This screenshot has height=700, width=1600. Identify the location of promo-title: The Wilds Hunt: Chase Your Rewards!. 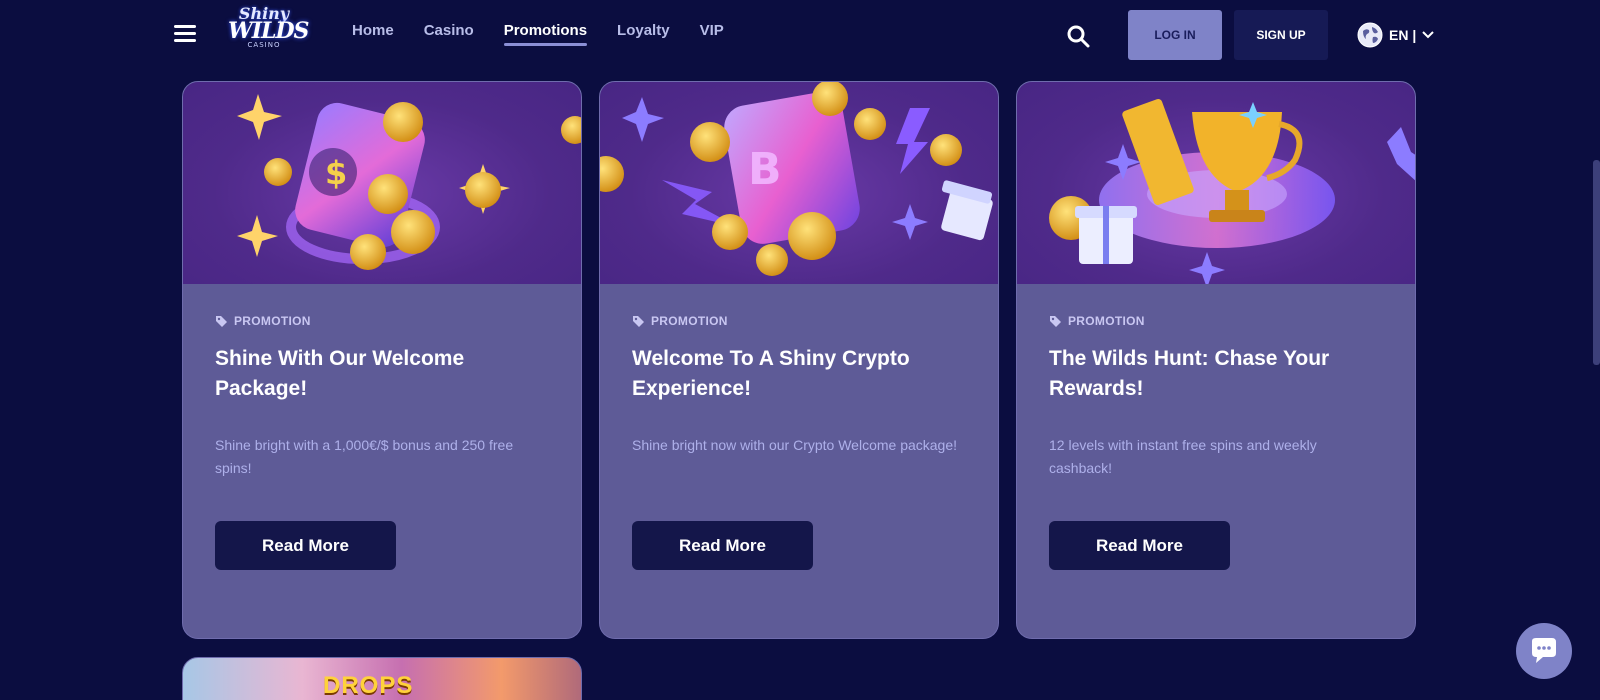
(1189, 373).